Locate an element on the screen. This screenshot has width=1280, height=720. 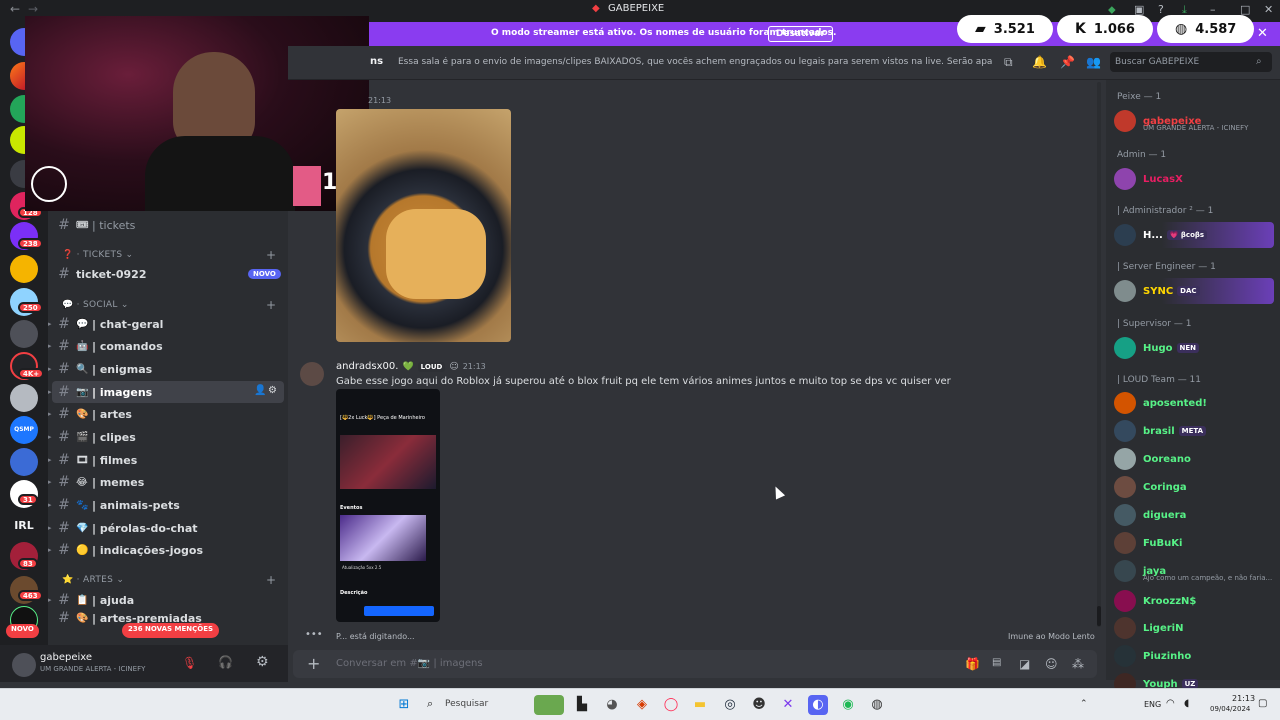
category-artes: ⭐ · ARTES ⌄ is located at coordinates (93, 580).